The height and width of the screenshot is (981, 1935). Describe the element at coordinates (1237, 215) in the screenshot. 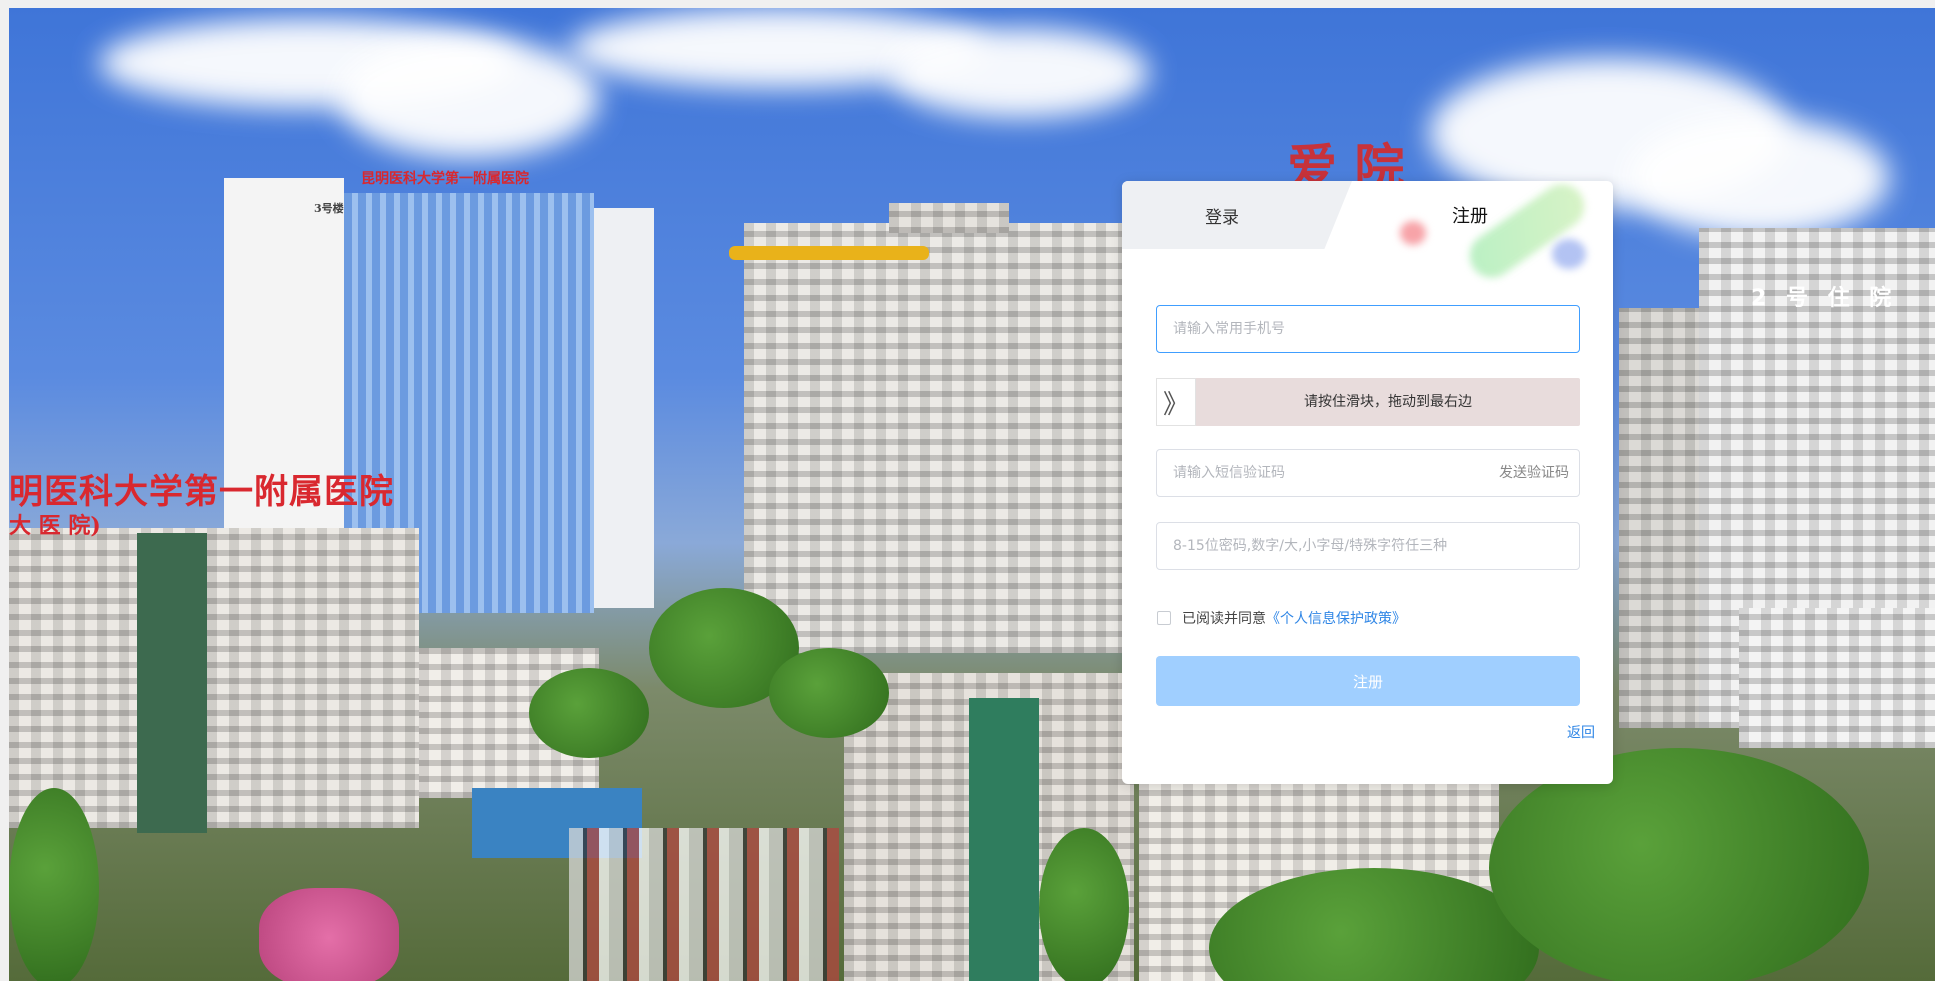

I see `tab-login: 登录` at that location.